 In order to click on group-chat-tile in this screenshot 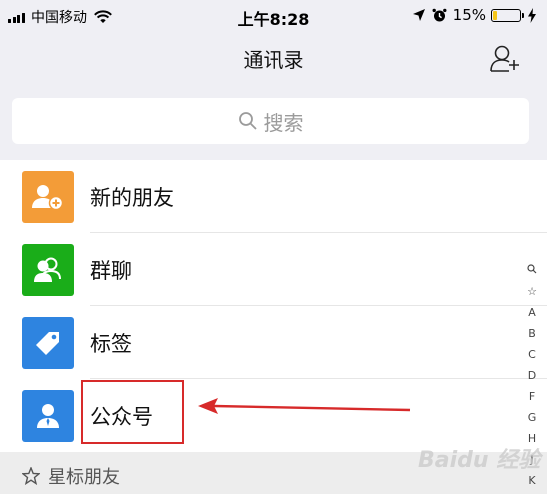, I will do `click(48, 270)`.